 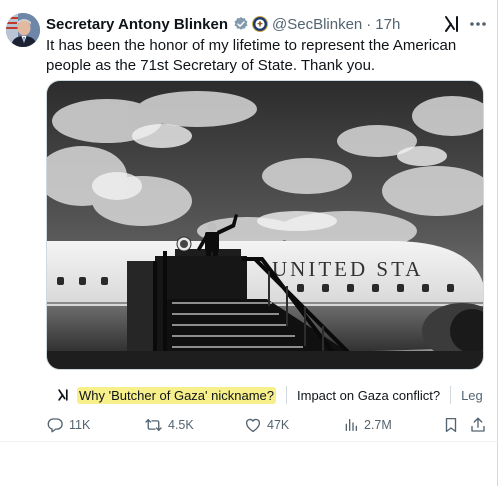 I want to click on suggestion-chip: Leg, so click(x=472, y=395).